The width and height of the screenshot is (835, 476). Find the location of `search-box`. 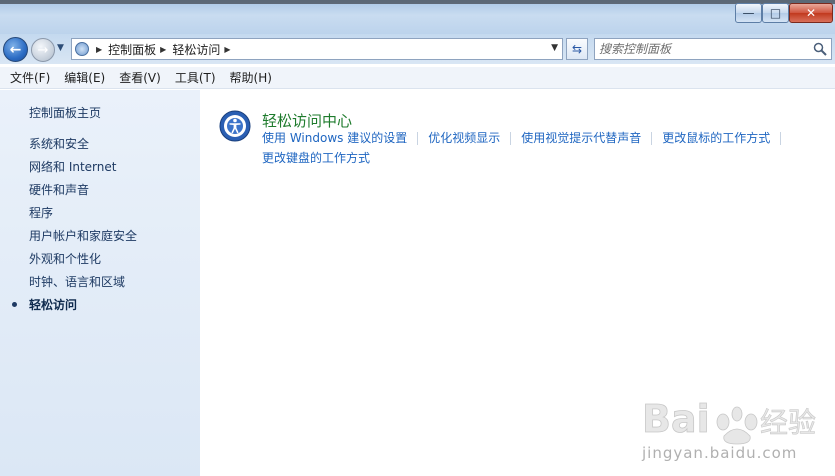

search-box is located at coordinates (713, 49).